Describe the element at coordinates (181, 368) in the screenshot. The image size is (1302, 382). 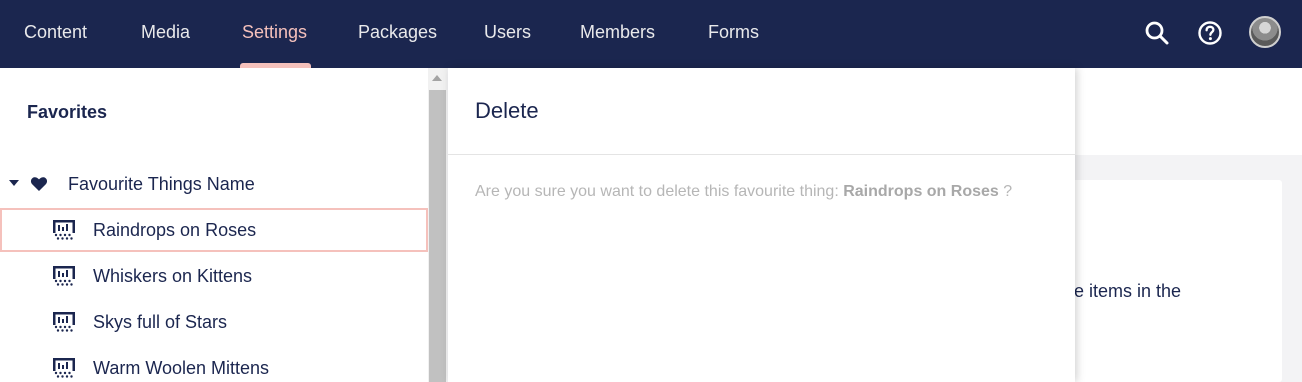
I see `tree-item-label: Warm Woolen Mittens` at that location.